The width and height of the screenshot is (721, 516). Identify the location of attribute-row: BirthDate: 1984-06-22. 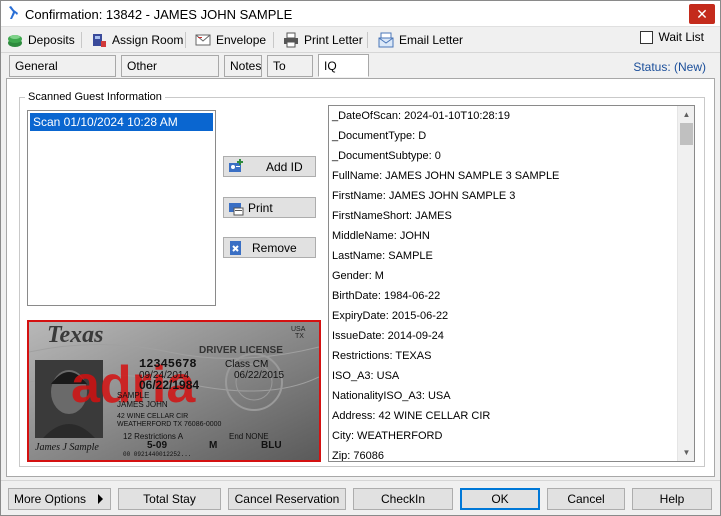
(386, 296).